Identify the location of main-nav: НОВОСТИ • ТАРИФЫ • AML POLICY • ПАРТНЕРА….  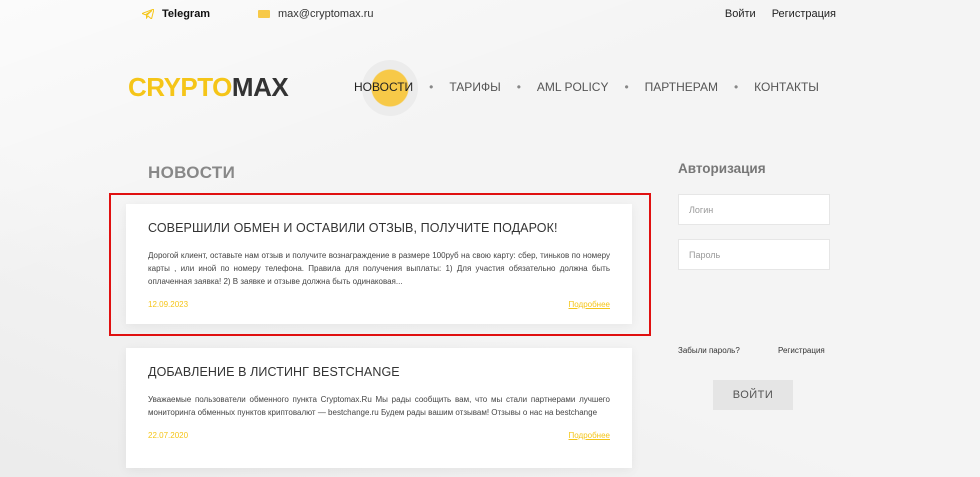
(586, 88).